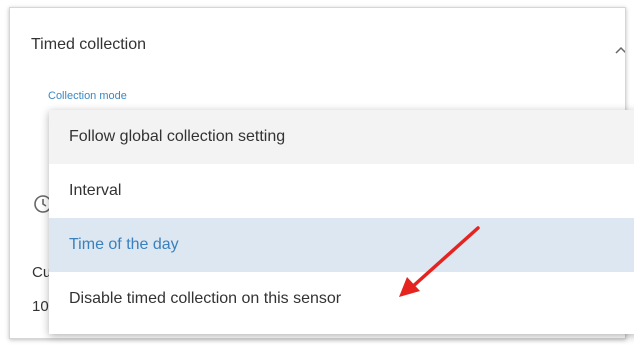  What do you see at coordinates (89, 44) in the screenshot?
I see `panel-title: Timed collection` at bounding box center [89, 44].